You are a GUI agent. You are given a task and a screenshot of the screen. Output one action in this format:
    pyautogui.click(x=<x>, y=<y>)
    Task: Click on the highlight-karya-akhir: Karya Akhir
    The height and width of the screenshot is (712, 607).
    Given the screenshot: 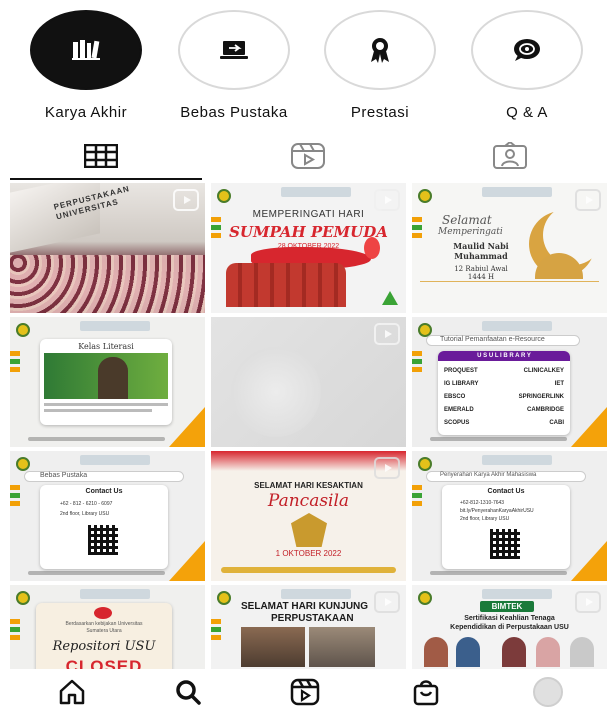 What is the action you would take?
    pyautogui.click(x=86, y=65)
    